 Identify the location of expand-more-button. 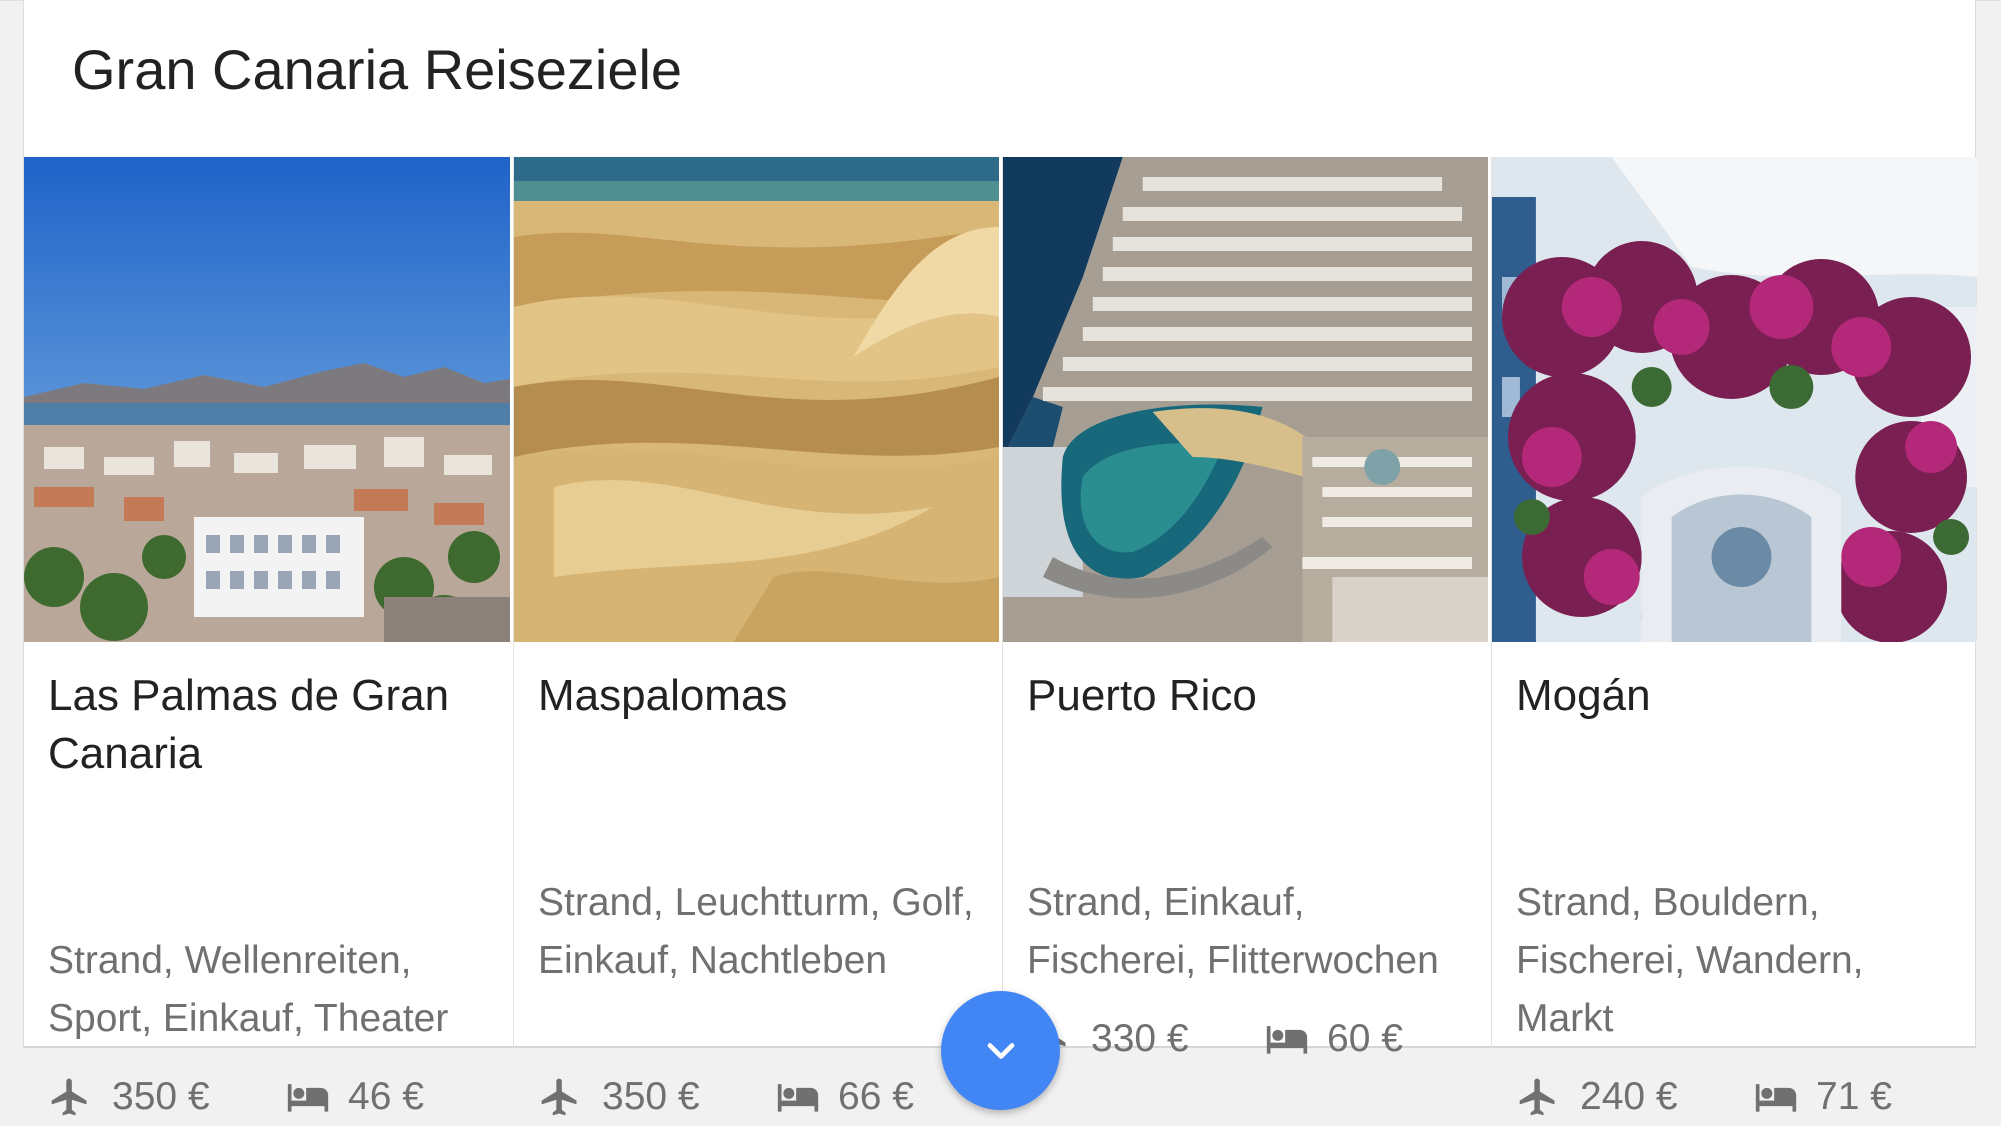
(1000, 1050).